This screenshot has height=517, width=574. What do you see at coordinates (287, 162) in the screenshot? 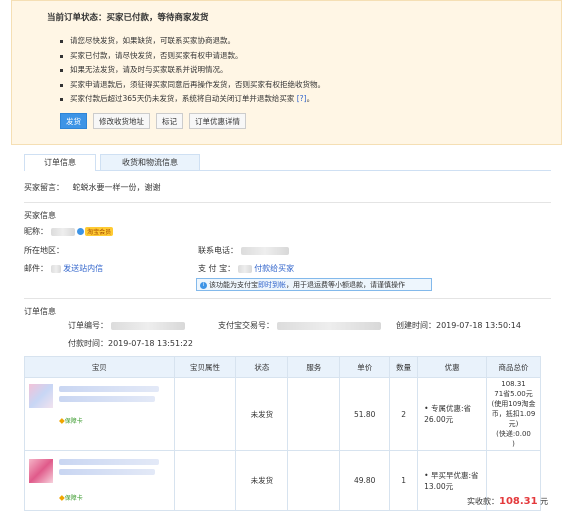
I see `tab-bar: 订单信息 收货和物流信息` at bounding box center [287, 162].